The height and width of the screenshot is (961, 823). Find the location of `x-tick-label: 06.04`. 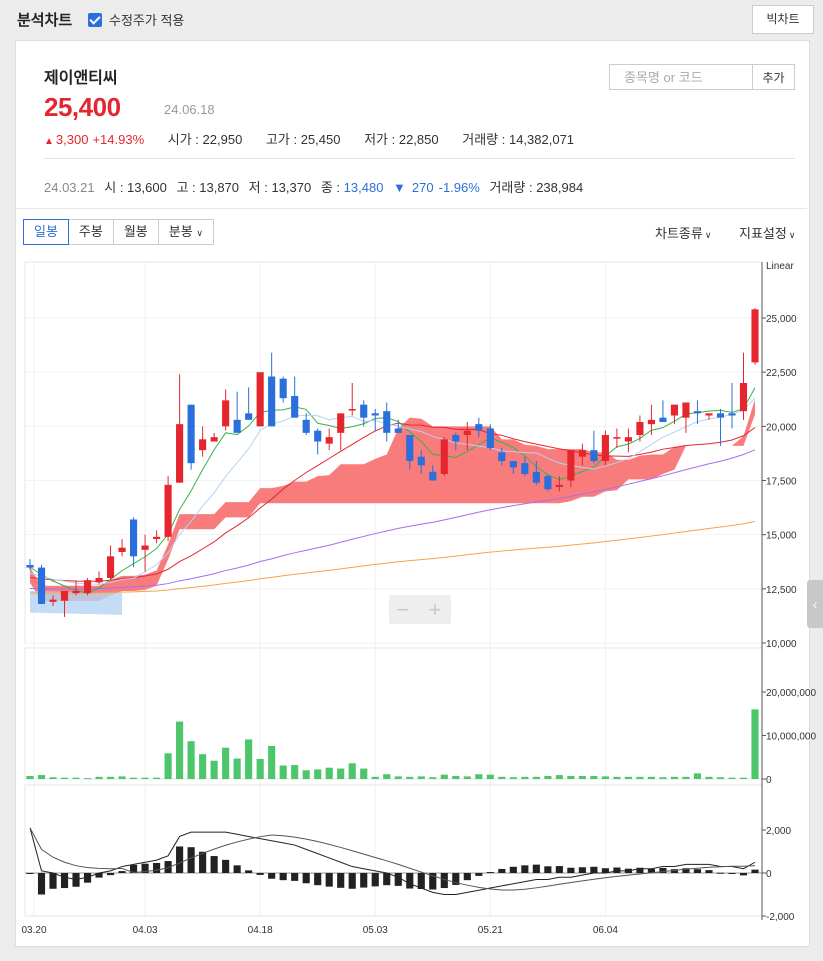

x-tick-label: 06.04 is located at coordinates (605, 930).